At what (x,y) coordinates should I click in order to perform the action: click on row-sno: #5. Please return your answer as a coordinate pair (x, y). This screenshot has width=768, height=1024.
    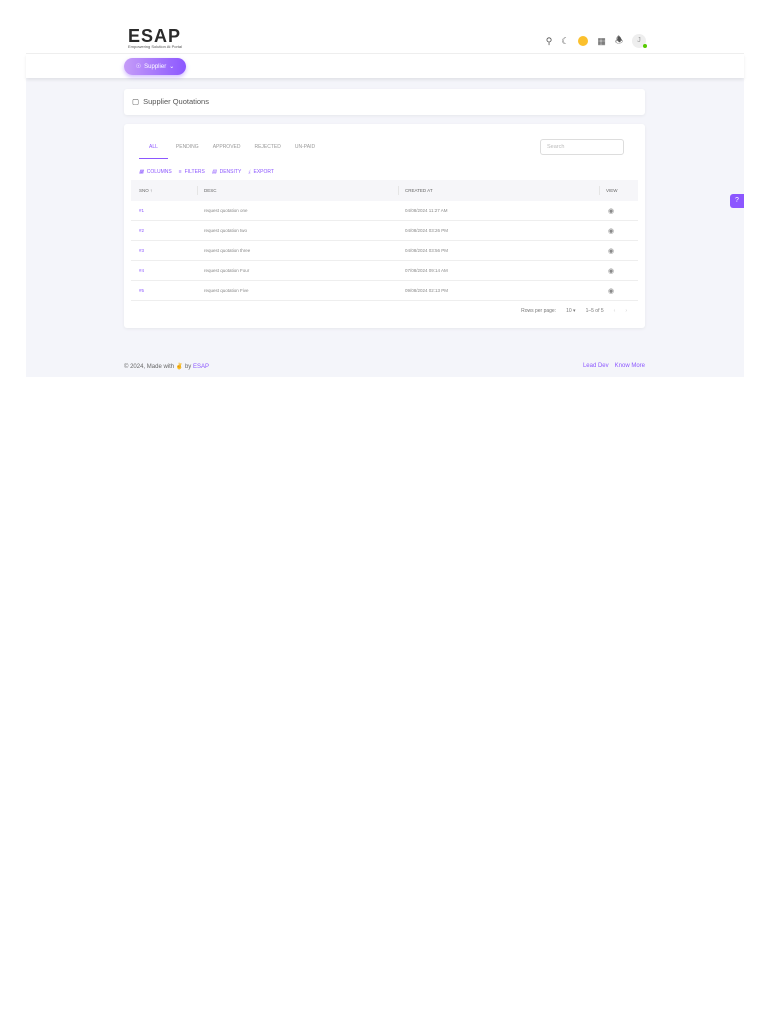
    Looking at the image, I should click on (141, 290).